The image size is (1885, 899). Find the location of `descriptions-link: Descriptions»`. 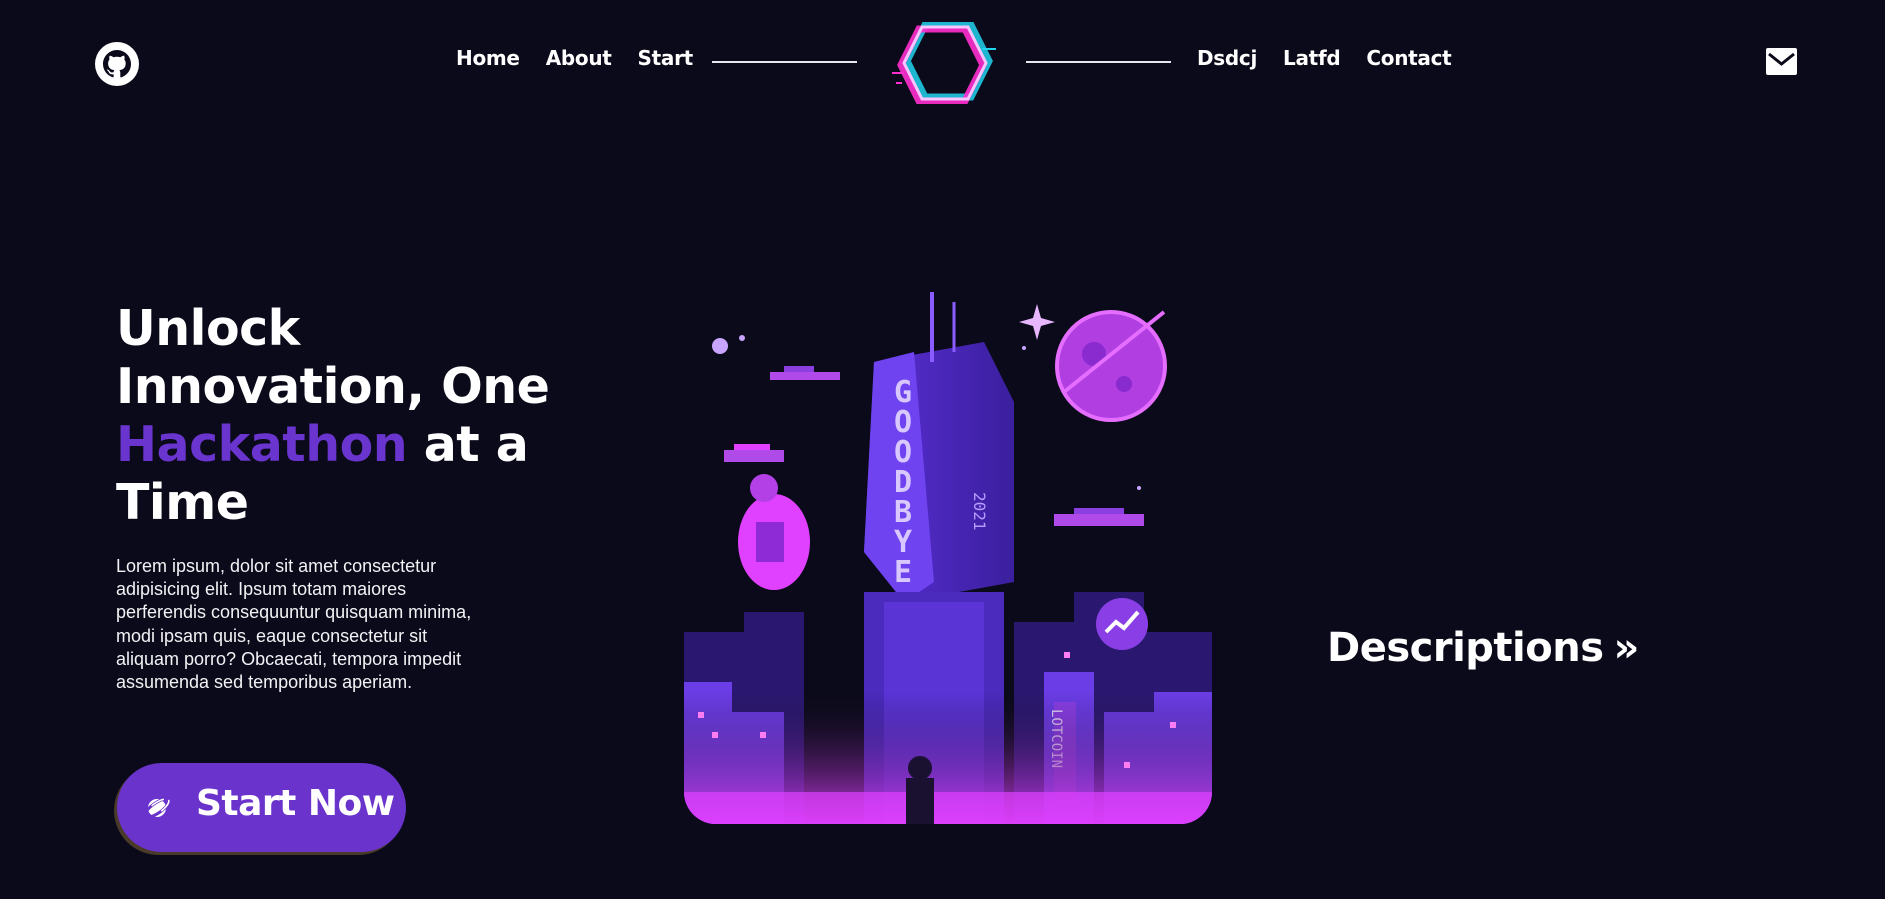

descriptions-link: Descriptions» is located at coordinates (1483, 648).